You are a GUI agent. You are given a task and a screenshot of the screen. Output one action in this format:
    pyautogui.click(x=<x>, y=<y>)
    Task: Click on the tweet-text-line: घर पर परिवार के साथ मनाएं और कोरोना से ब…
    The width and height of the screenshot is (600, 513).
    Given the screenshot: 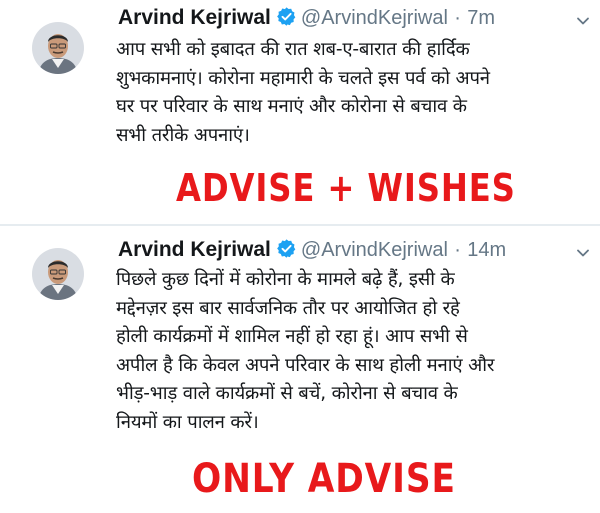 What is the action you would take?
    pyautogui.click(x=291, y=106)
    